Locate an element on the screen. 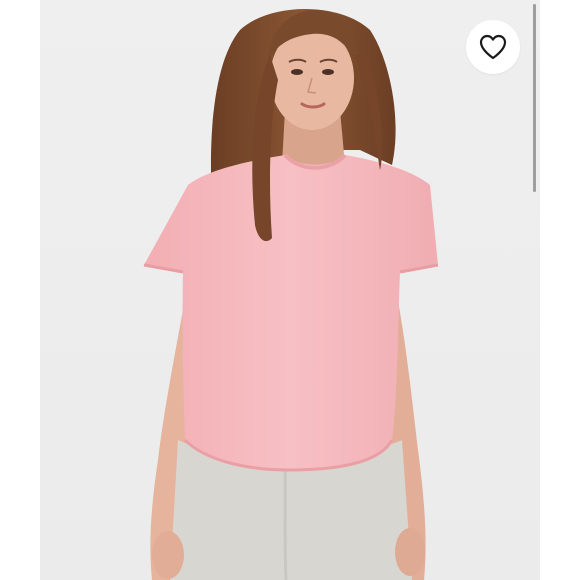 This screenshot has width=580, height=580. left-eye is located at coordinates (297, 72).